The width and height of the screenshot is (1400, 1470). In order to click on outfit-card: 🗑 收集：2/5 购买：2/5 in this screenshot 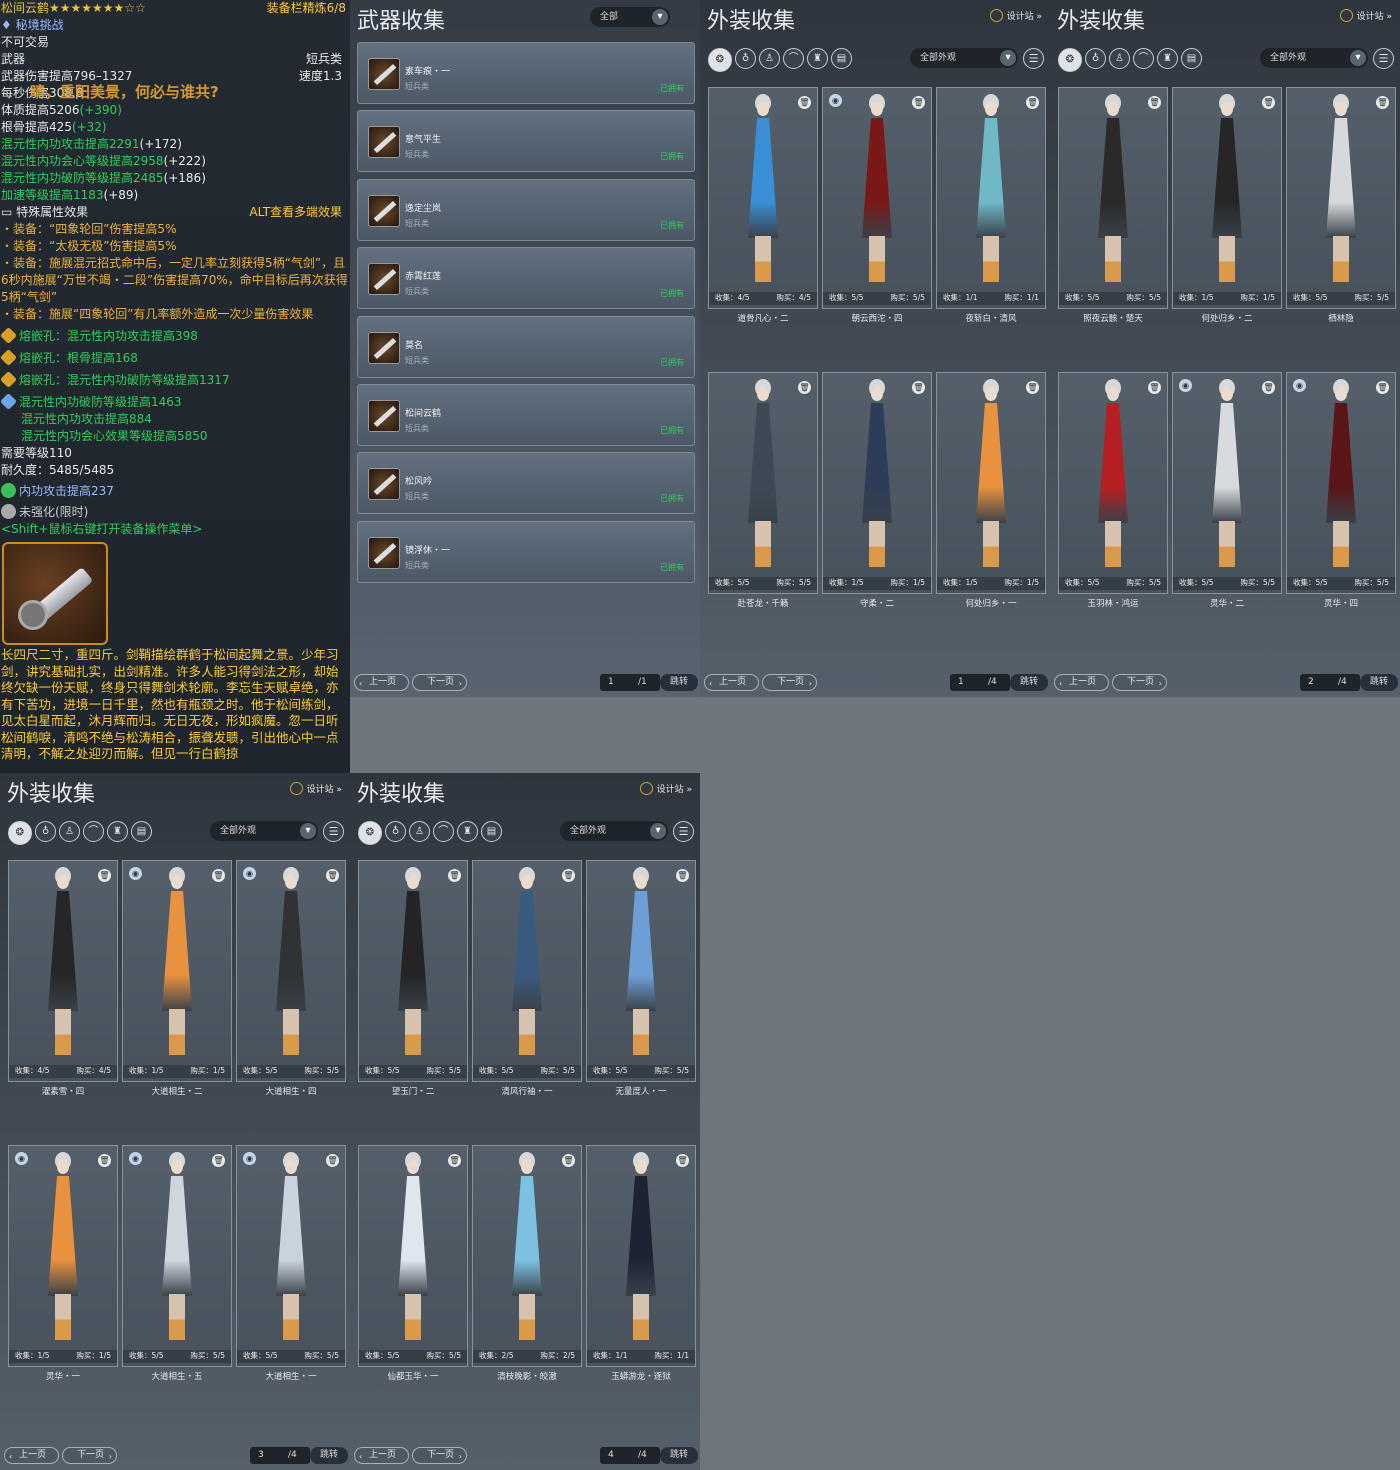, I will do `click(527, 1256)`.